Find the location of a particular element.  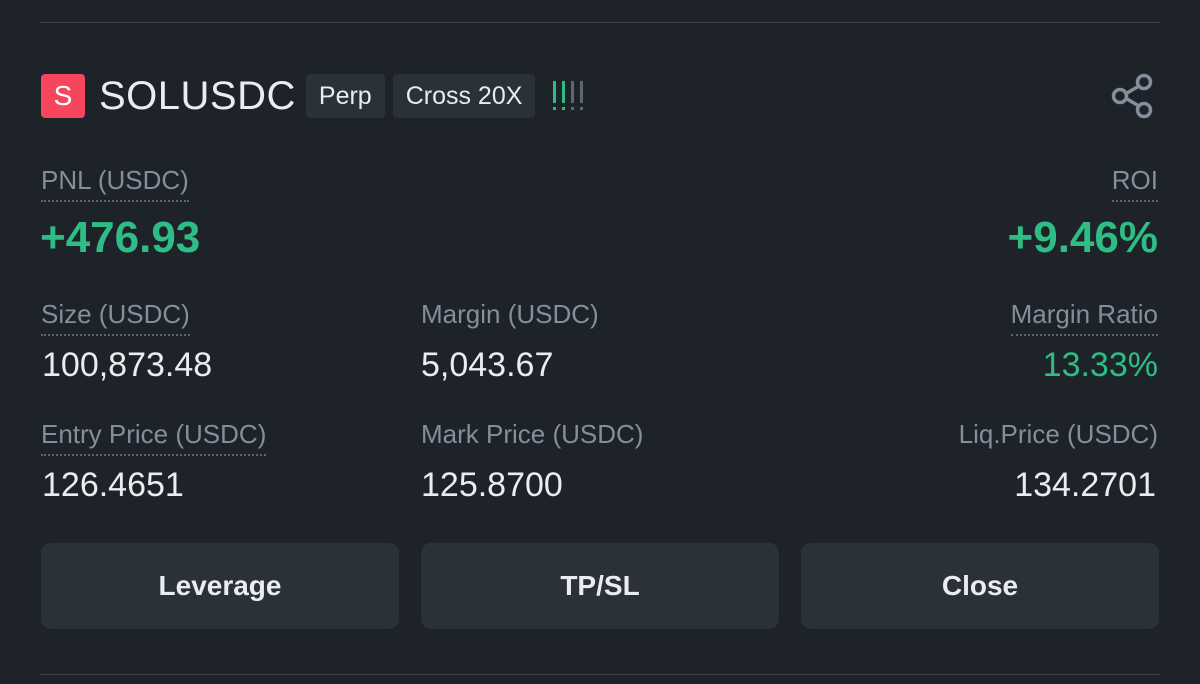

side-badge: S is located at coordinates (63, 96).